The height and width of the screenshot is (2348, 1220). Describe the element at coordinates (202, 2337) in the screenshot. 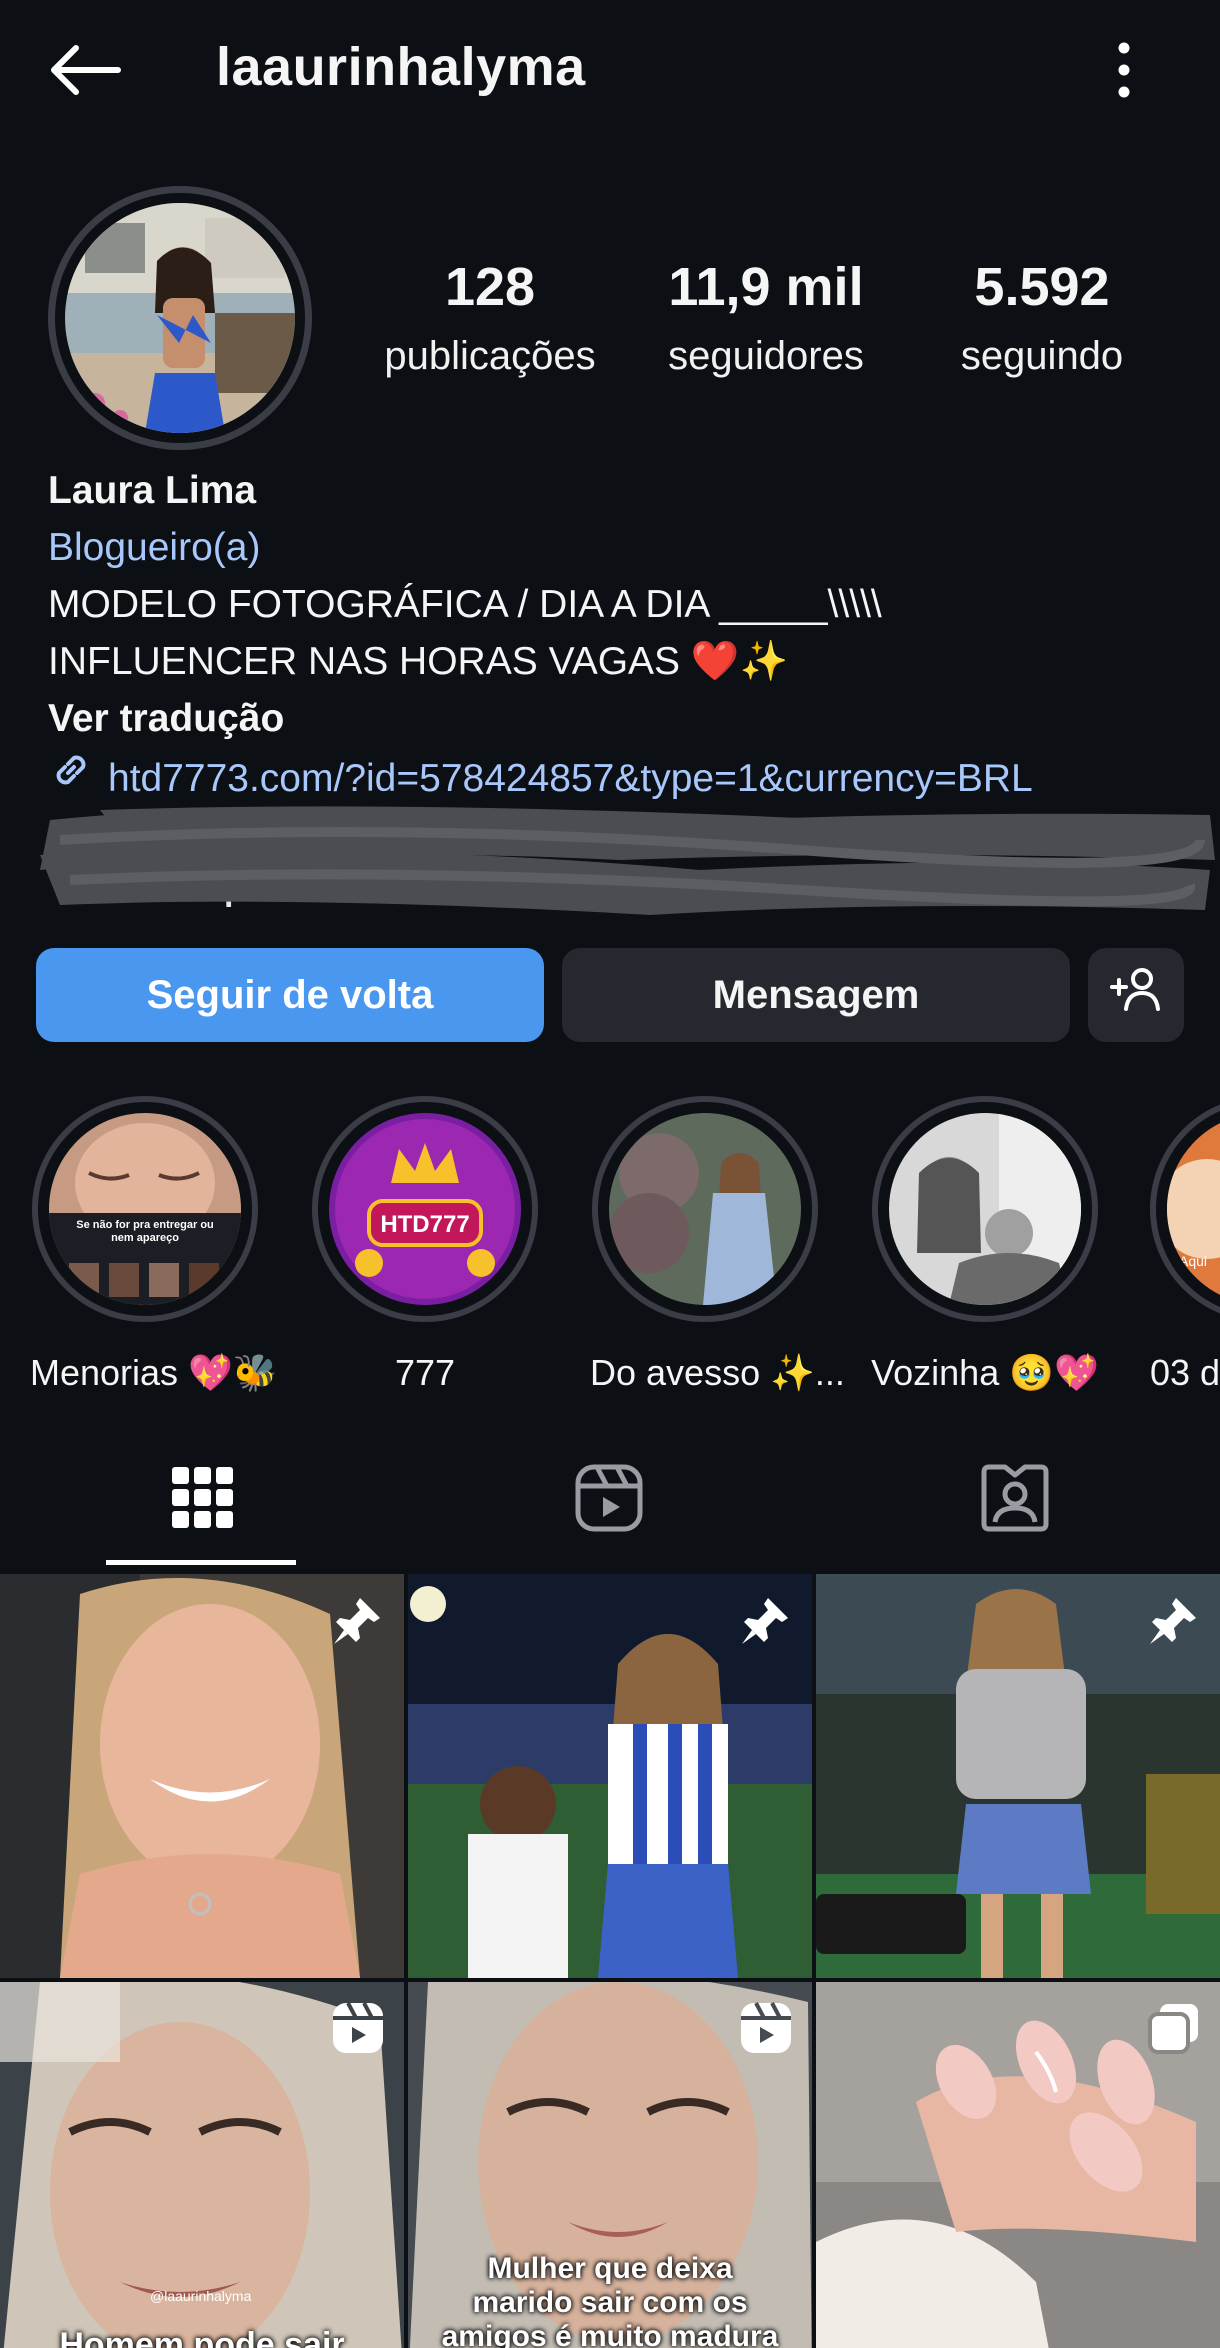

I see `post-caption: Homem pode sair` at that location.